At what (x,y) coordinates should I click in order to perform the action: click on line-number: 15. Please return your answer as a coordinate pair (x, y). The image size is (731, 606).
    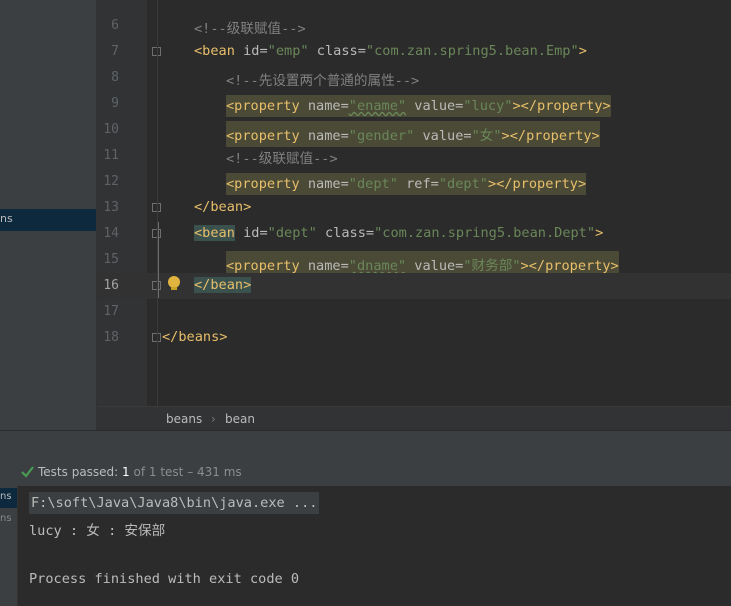
    Looking at the image, I should click on (111, 259).